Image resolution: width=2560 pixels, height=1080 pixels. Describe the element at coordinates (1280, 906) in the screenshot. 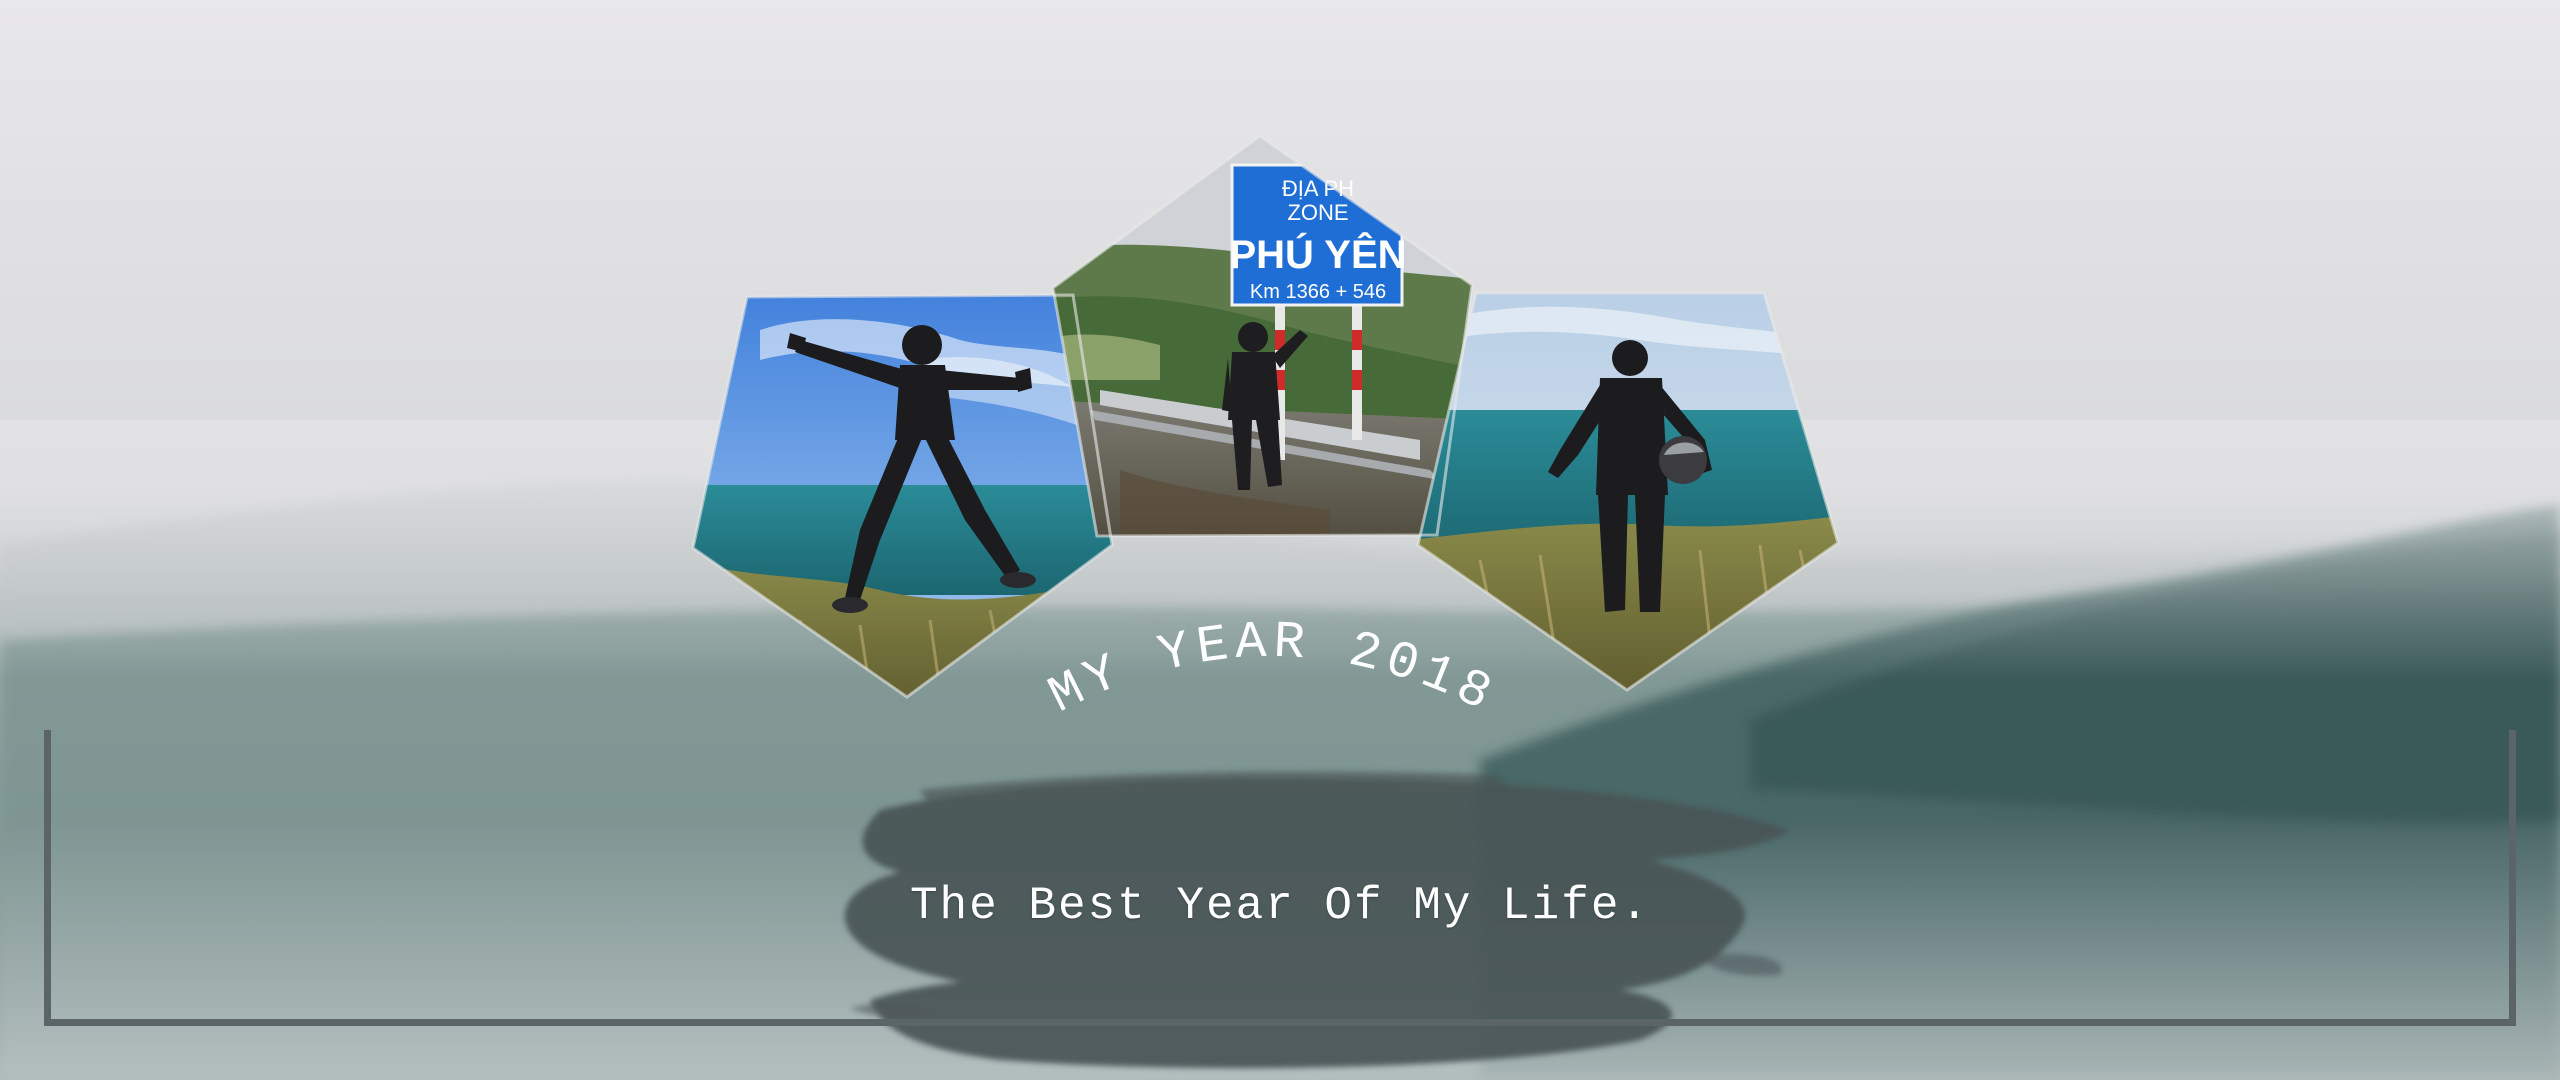

I see `tagline: The Best Year Of My Life.` at that location.